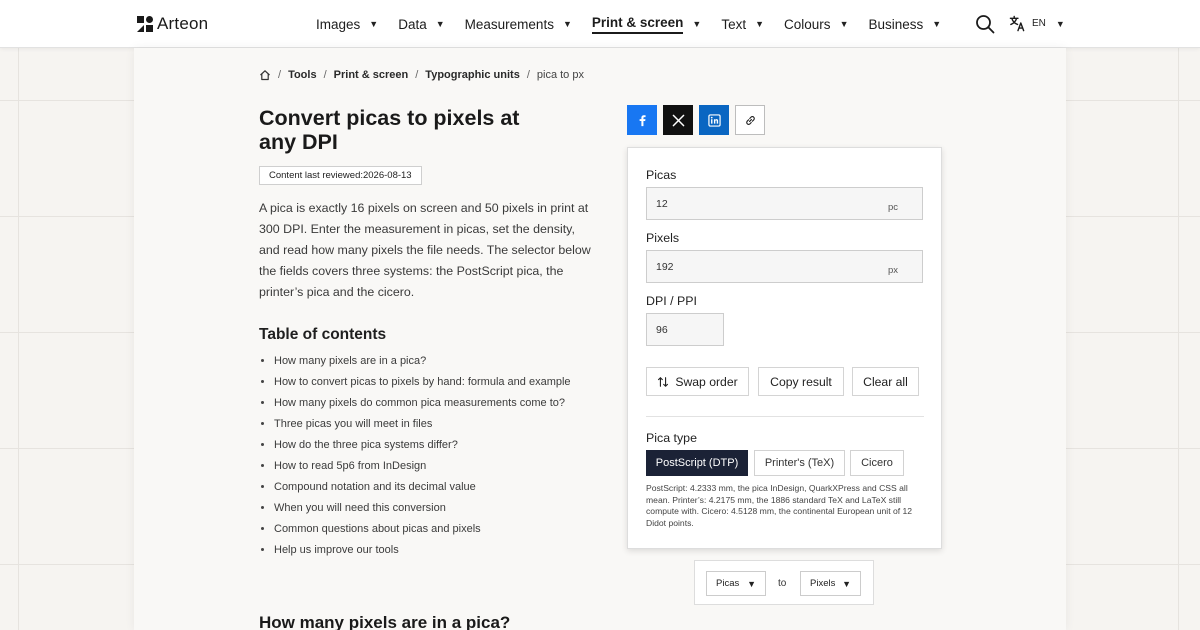 This screenshot has height=630, width=1200. Describe the element at coordinates (697, 463) in the screenshot. I see `pica-type-postscript: PostScript (DTP)` at that location.